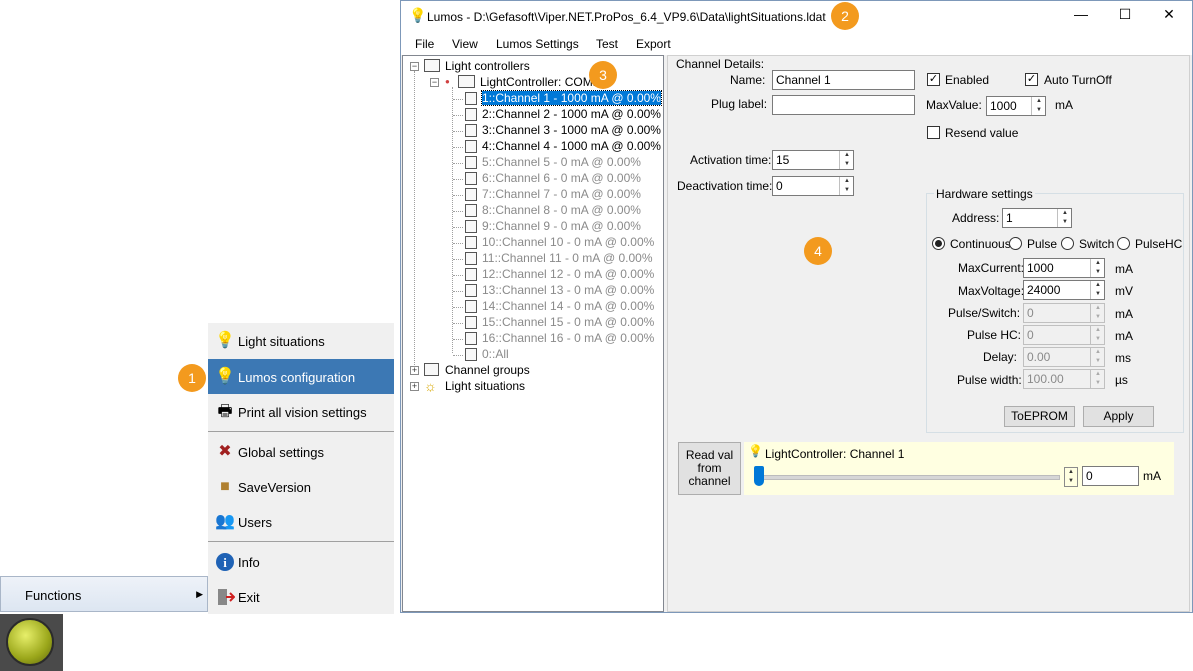 The image size is (1193, 671). Describe the element at coordinates (653, 44) in the screenshot. I see `menu-export: Export` at that location.